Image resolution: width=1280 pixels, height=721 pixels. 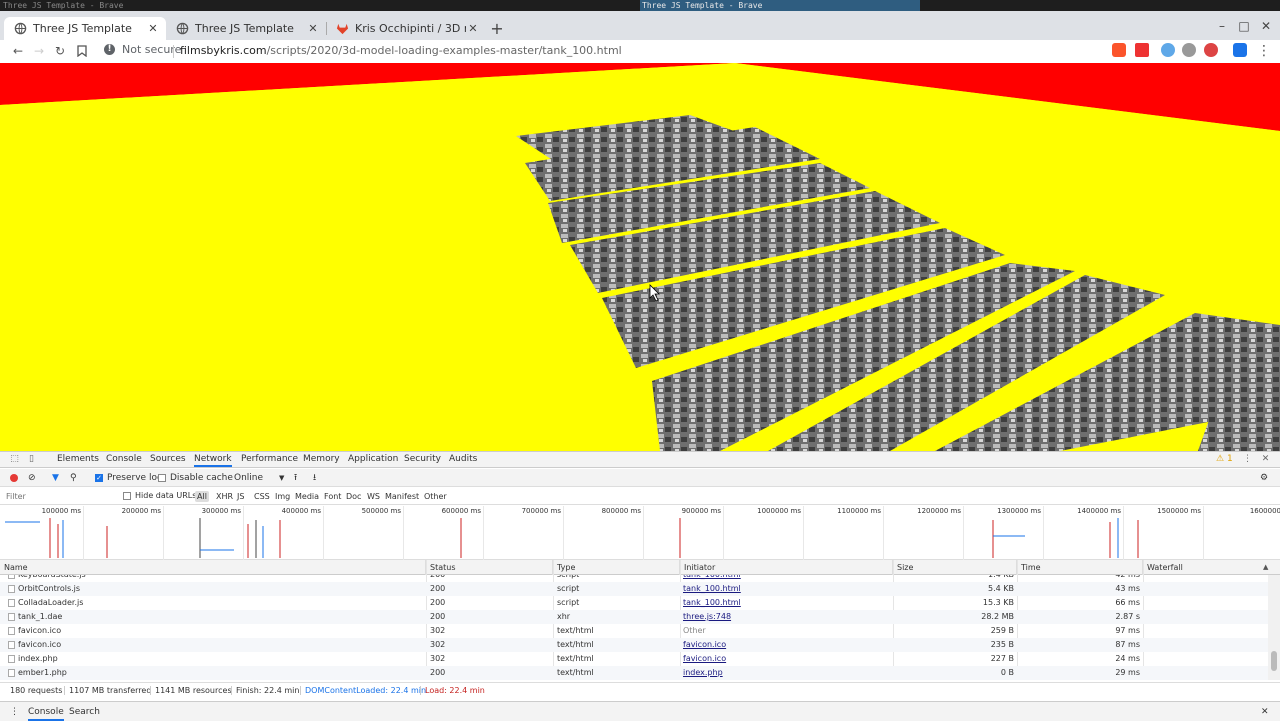 What do you see at coordinates (78, 459) in the screenshot?
I see `devtools-tab-elements: Elements` at bounding box center [78, 459].